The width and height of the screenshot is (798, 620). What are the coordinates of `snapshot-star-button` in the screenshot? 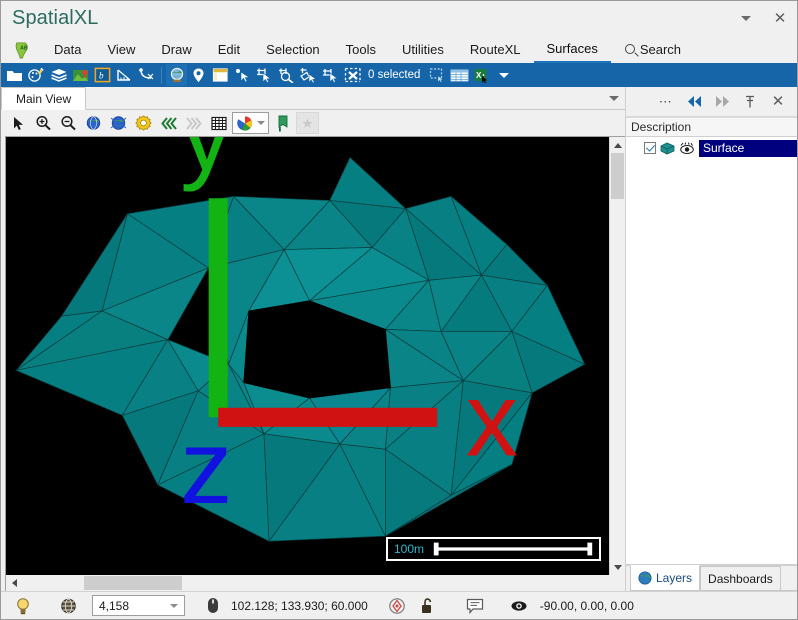 It's located at (307, 123).